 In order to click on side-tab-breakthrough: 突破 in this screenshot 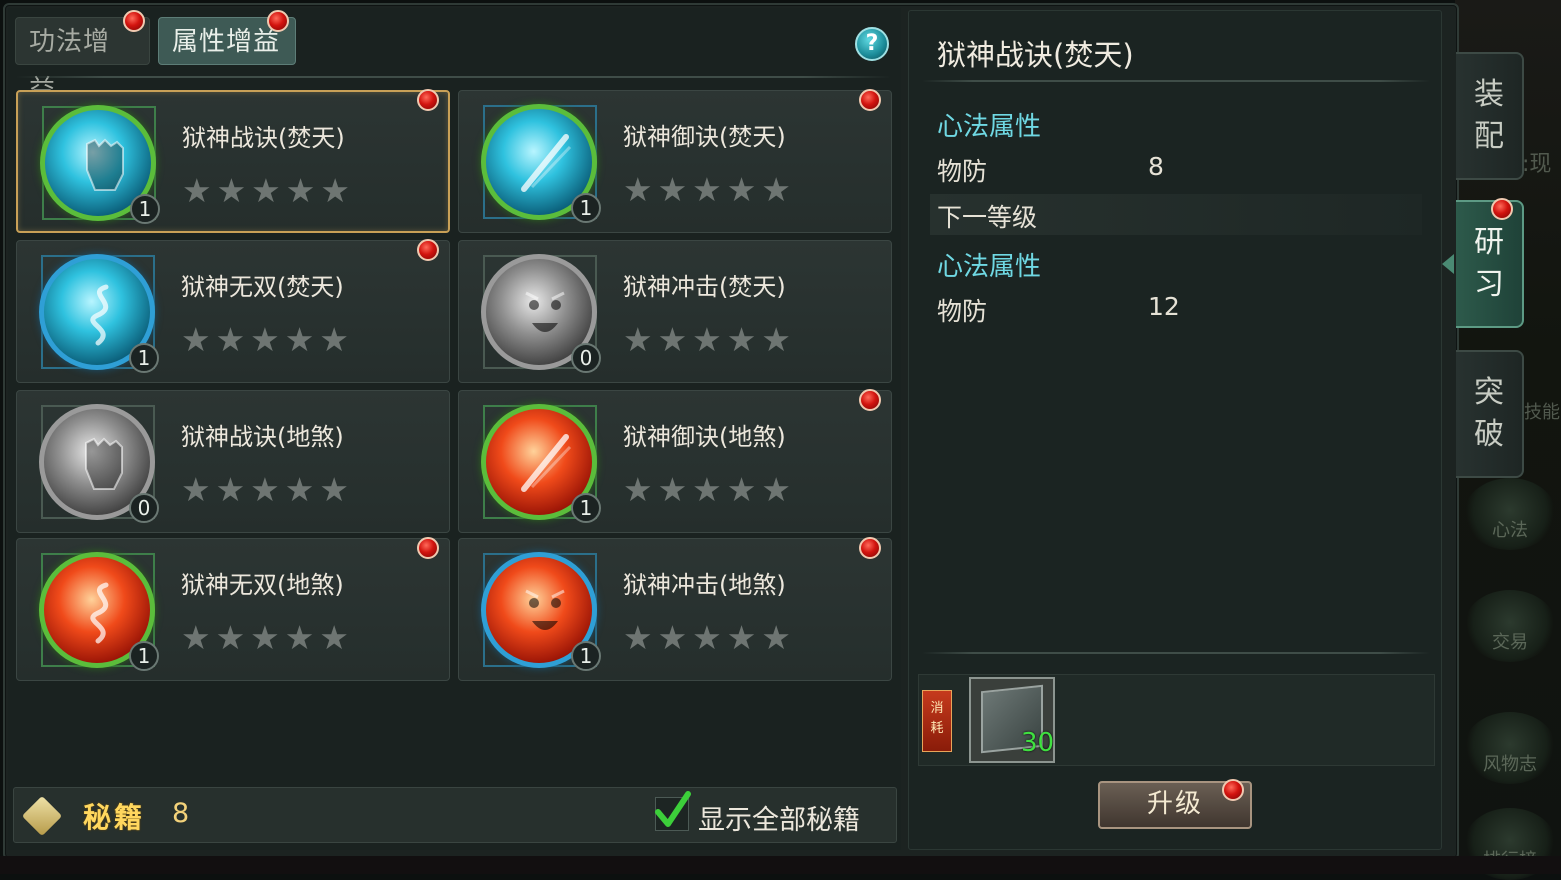, I will do `click(1490, 414)`.